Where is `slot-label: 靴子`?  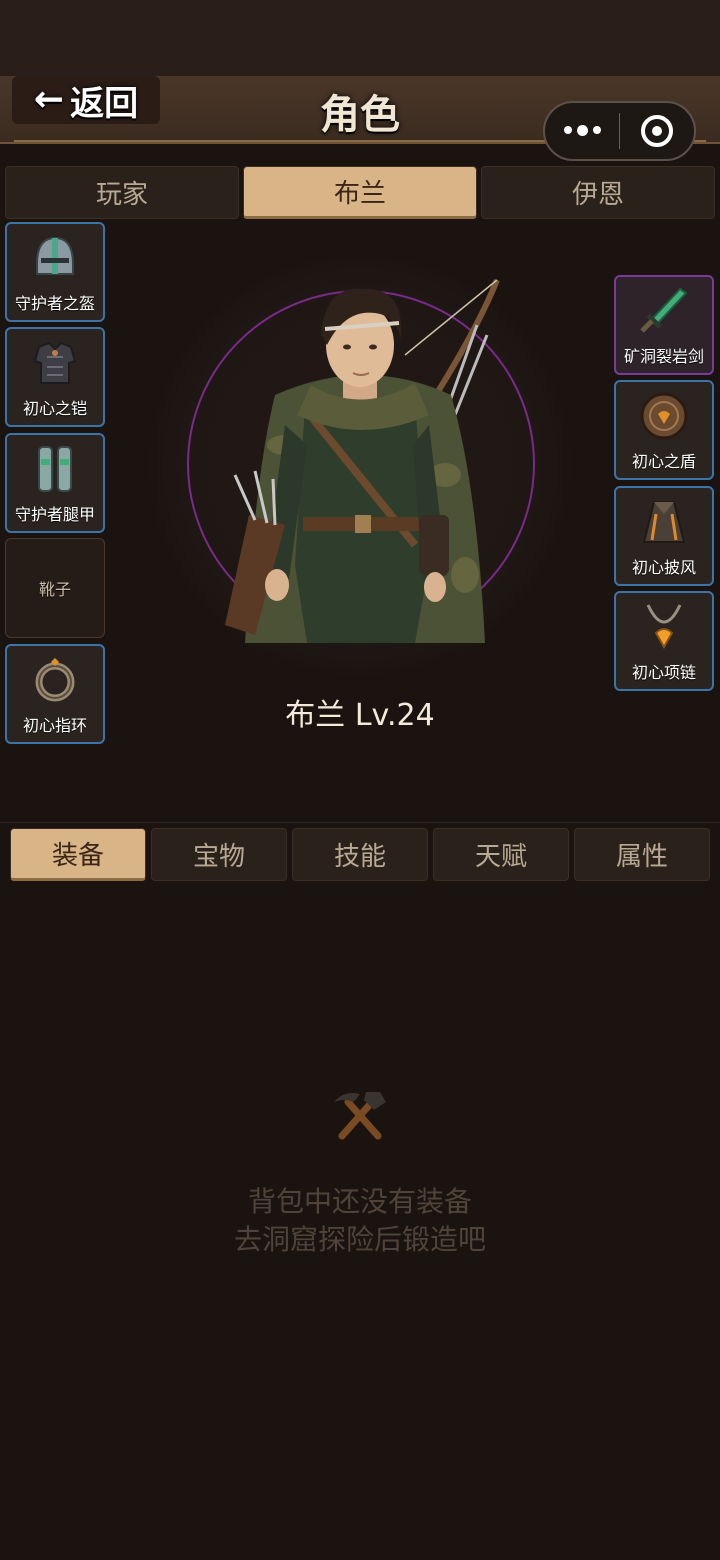 slot-label: 靴子 is located at coordinates (54, 589).